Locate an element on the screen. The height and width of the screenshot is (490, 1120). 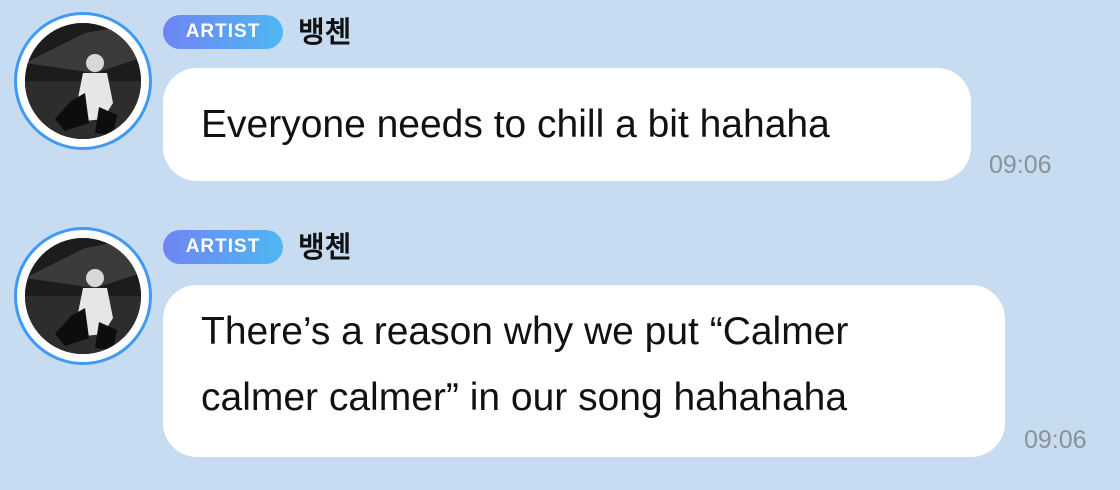
message-text-line: There’s a reason why we put “Calmer is located at coordinates (525, 331).